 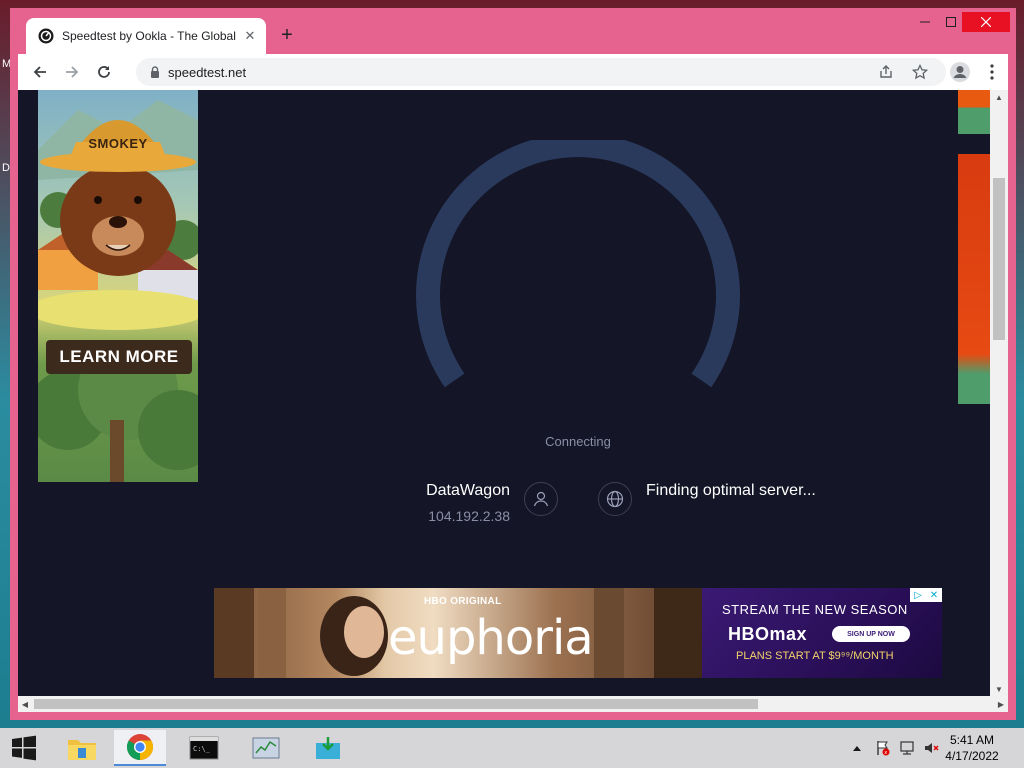 I want to click on folder-icon, so click(x=82, y=750).